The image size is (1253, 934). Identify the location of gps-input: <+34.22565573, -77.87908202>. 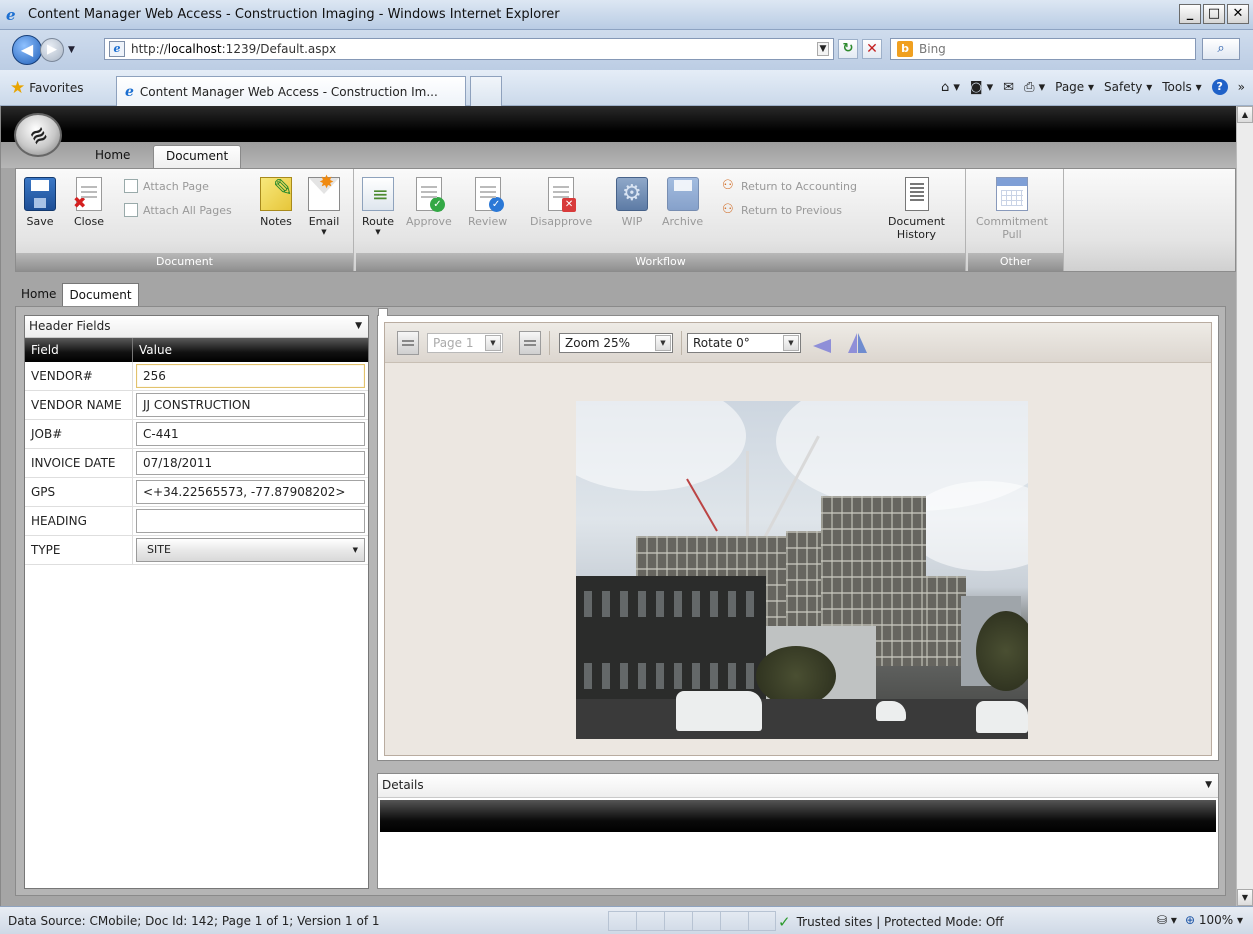
(250, 492).